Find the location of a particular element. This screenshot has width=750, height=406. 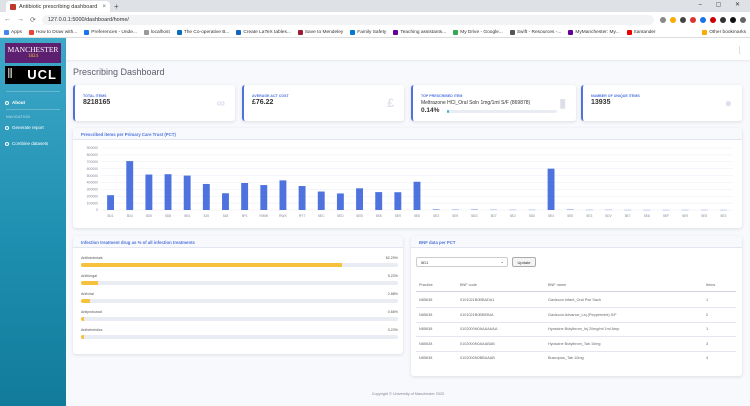

table-header: BNF name is located at coordinates (557, 285).